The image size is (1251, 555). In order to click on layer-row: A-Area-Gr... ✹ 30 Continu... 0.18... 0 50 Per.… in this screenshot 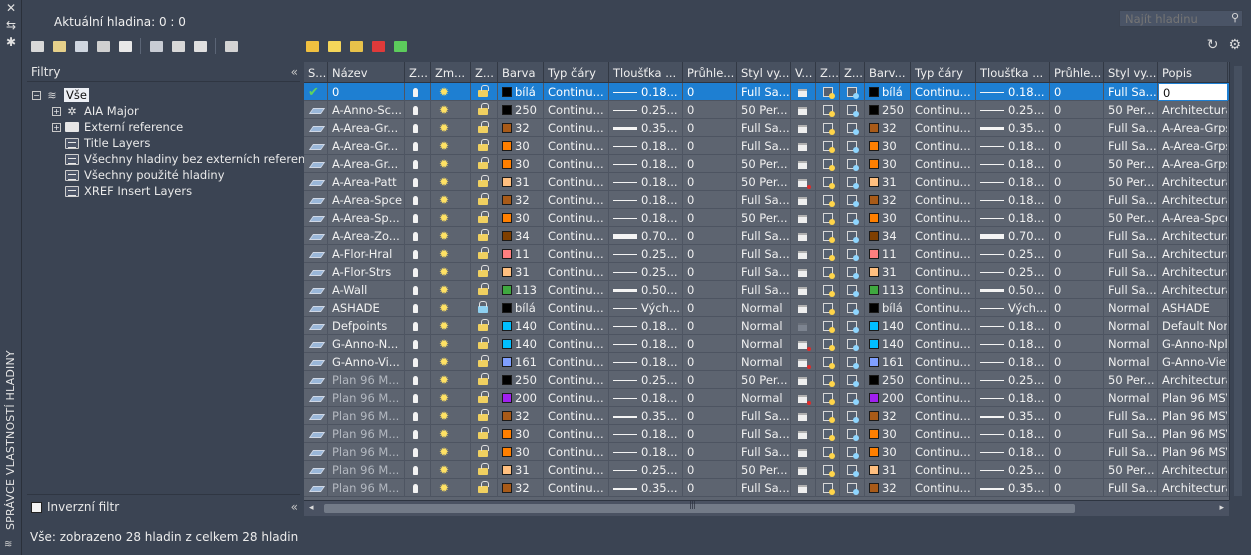, I will do `click(766, 164)`.